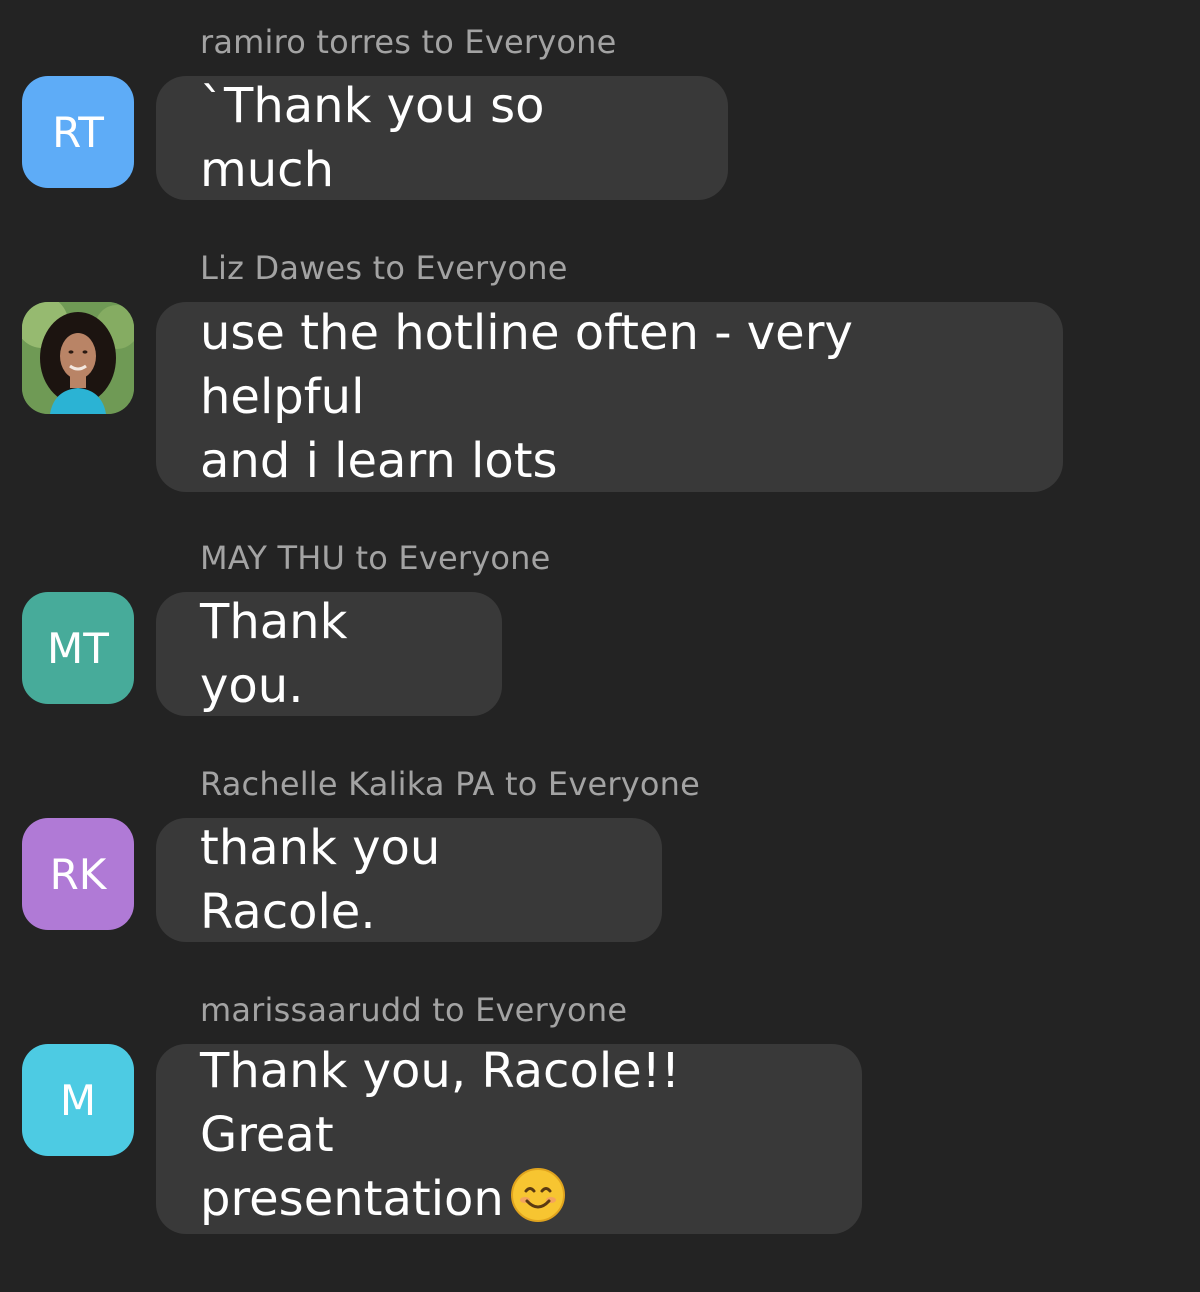  I want to click on avatar-initials: MT, so click(78, 648).